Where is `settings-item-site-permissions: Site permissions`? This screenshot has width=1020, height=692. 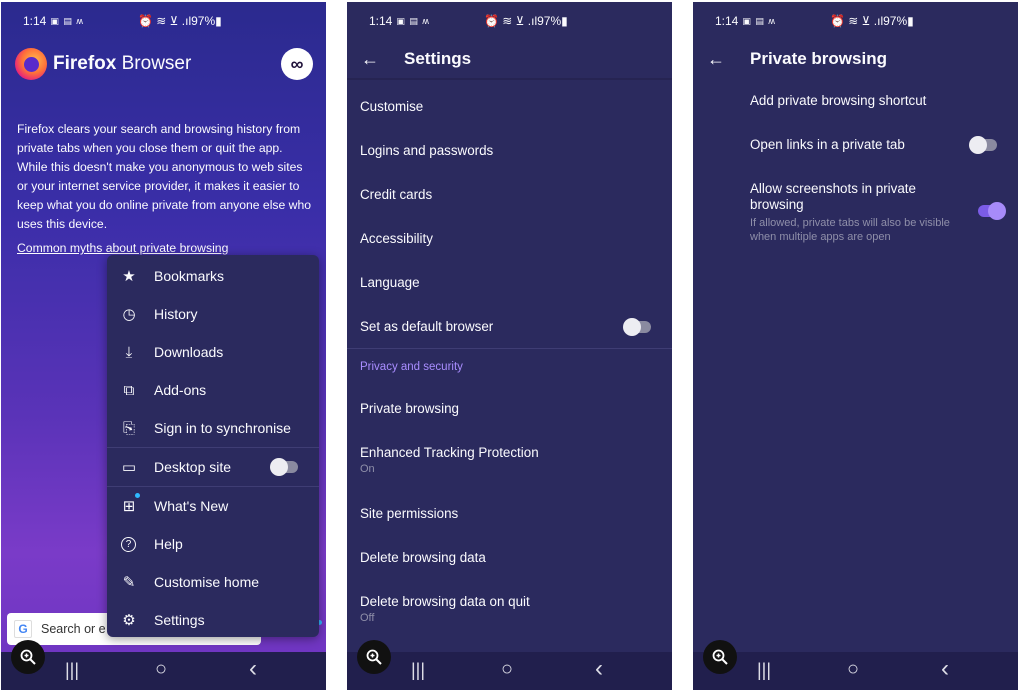 settings-item-site-permissions: Site permissions is located at coordinates (409, 513).